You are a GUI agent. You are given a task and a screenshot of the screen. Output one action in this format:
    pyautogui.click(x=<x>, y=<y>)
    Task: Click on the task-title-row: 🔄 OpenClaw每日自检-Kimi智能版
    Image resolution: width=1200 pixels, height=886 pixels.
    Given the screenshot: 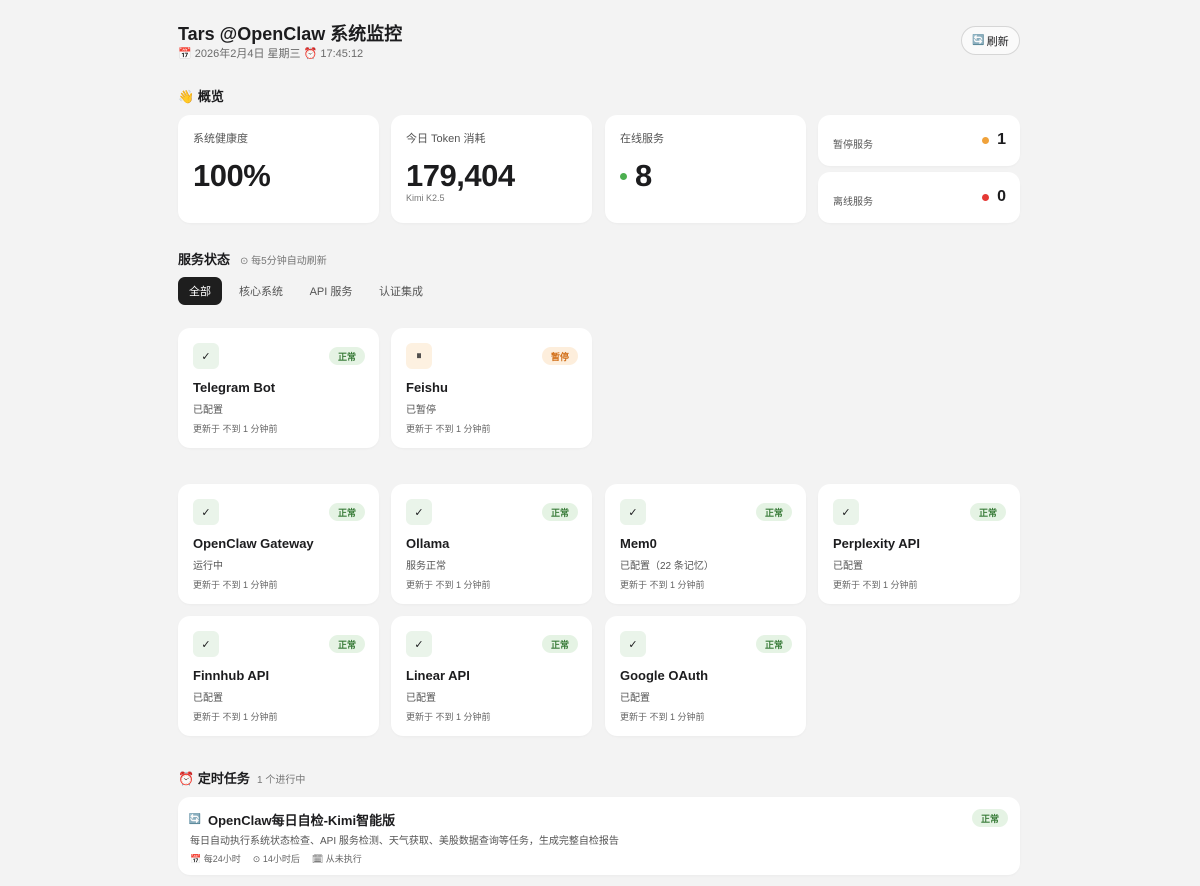 What is the action you would take?
    pyautogui.click(x=291, y=819)
    